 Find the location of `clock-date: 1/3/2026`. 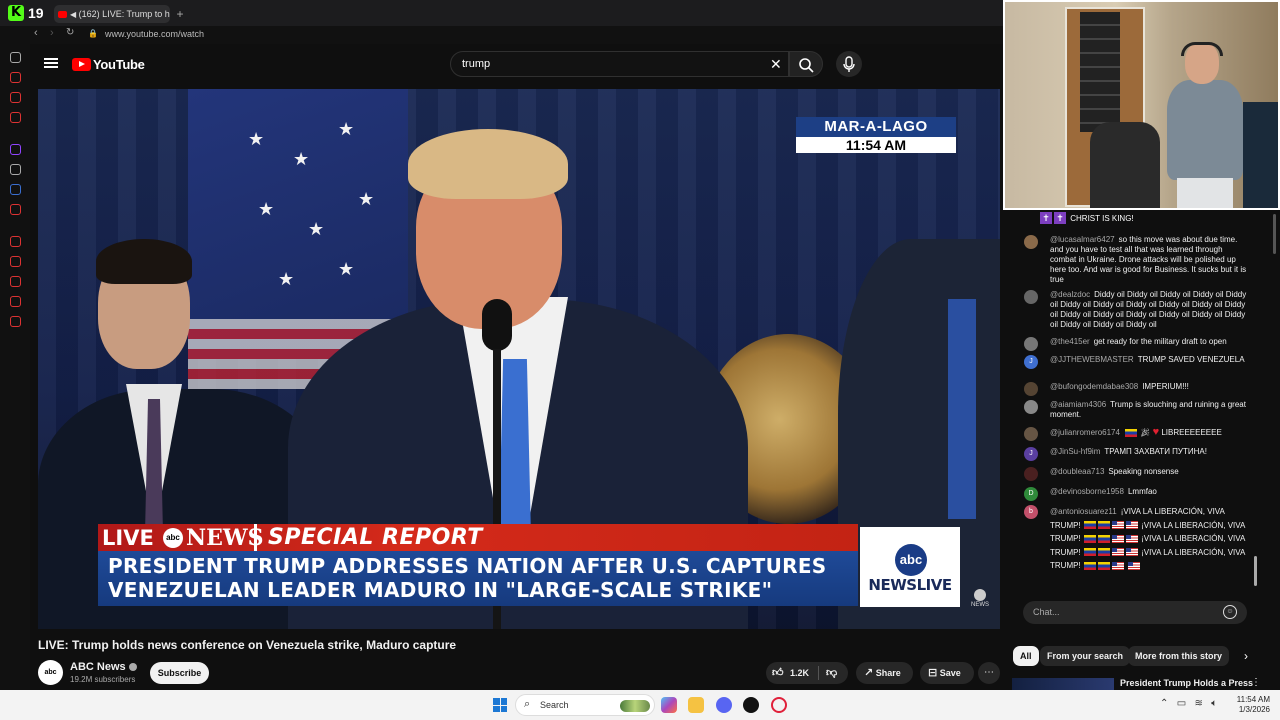

clock-date: 1/3/2026 is located at coordinates (1254, 709).